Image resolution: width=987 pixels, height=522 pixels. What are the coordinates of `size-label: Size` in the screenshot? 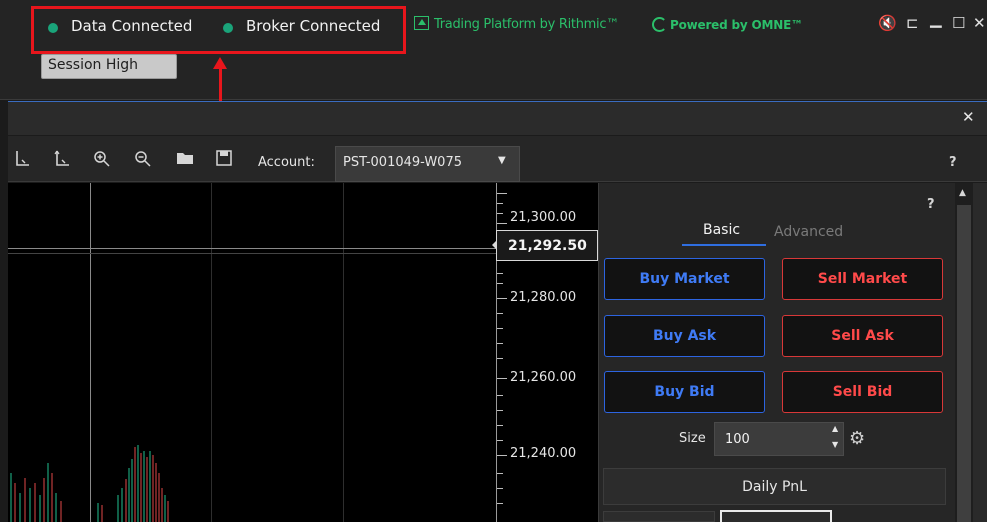 It's located at (692, 438).